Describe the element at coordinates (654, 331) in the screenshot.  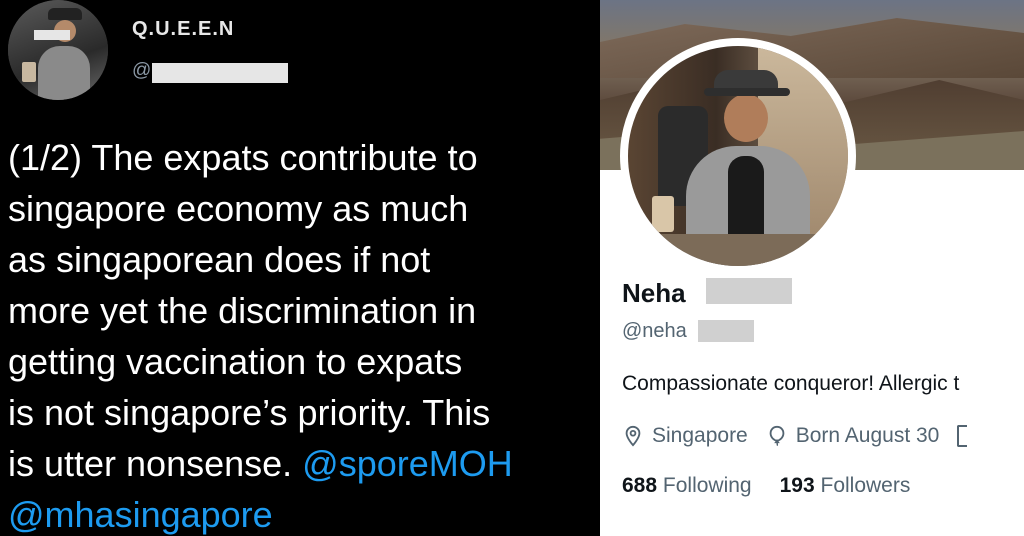
I see `profile-handle: @neha` at that location.